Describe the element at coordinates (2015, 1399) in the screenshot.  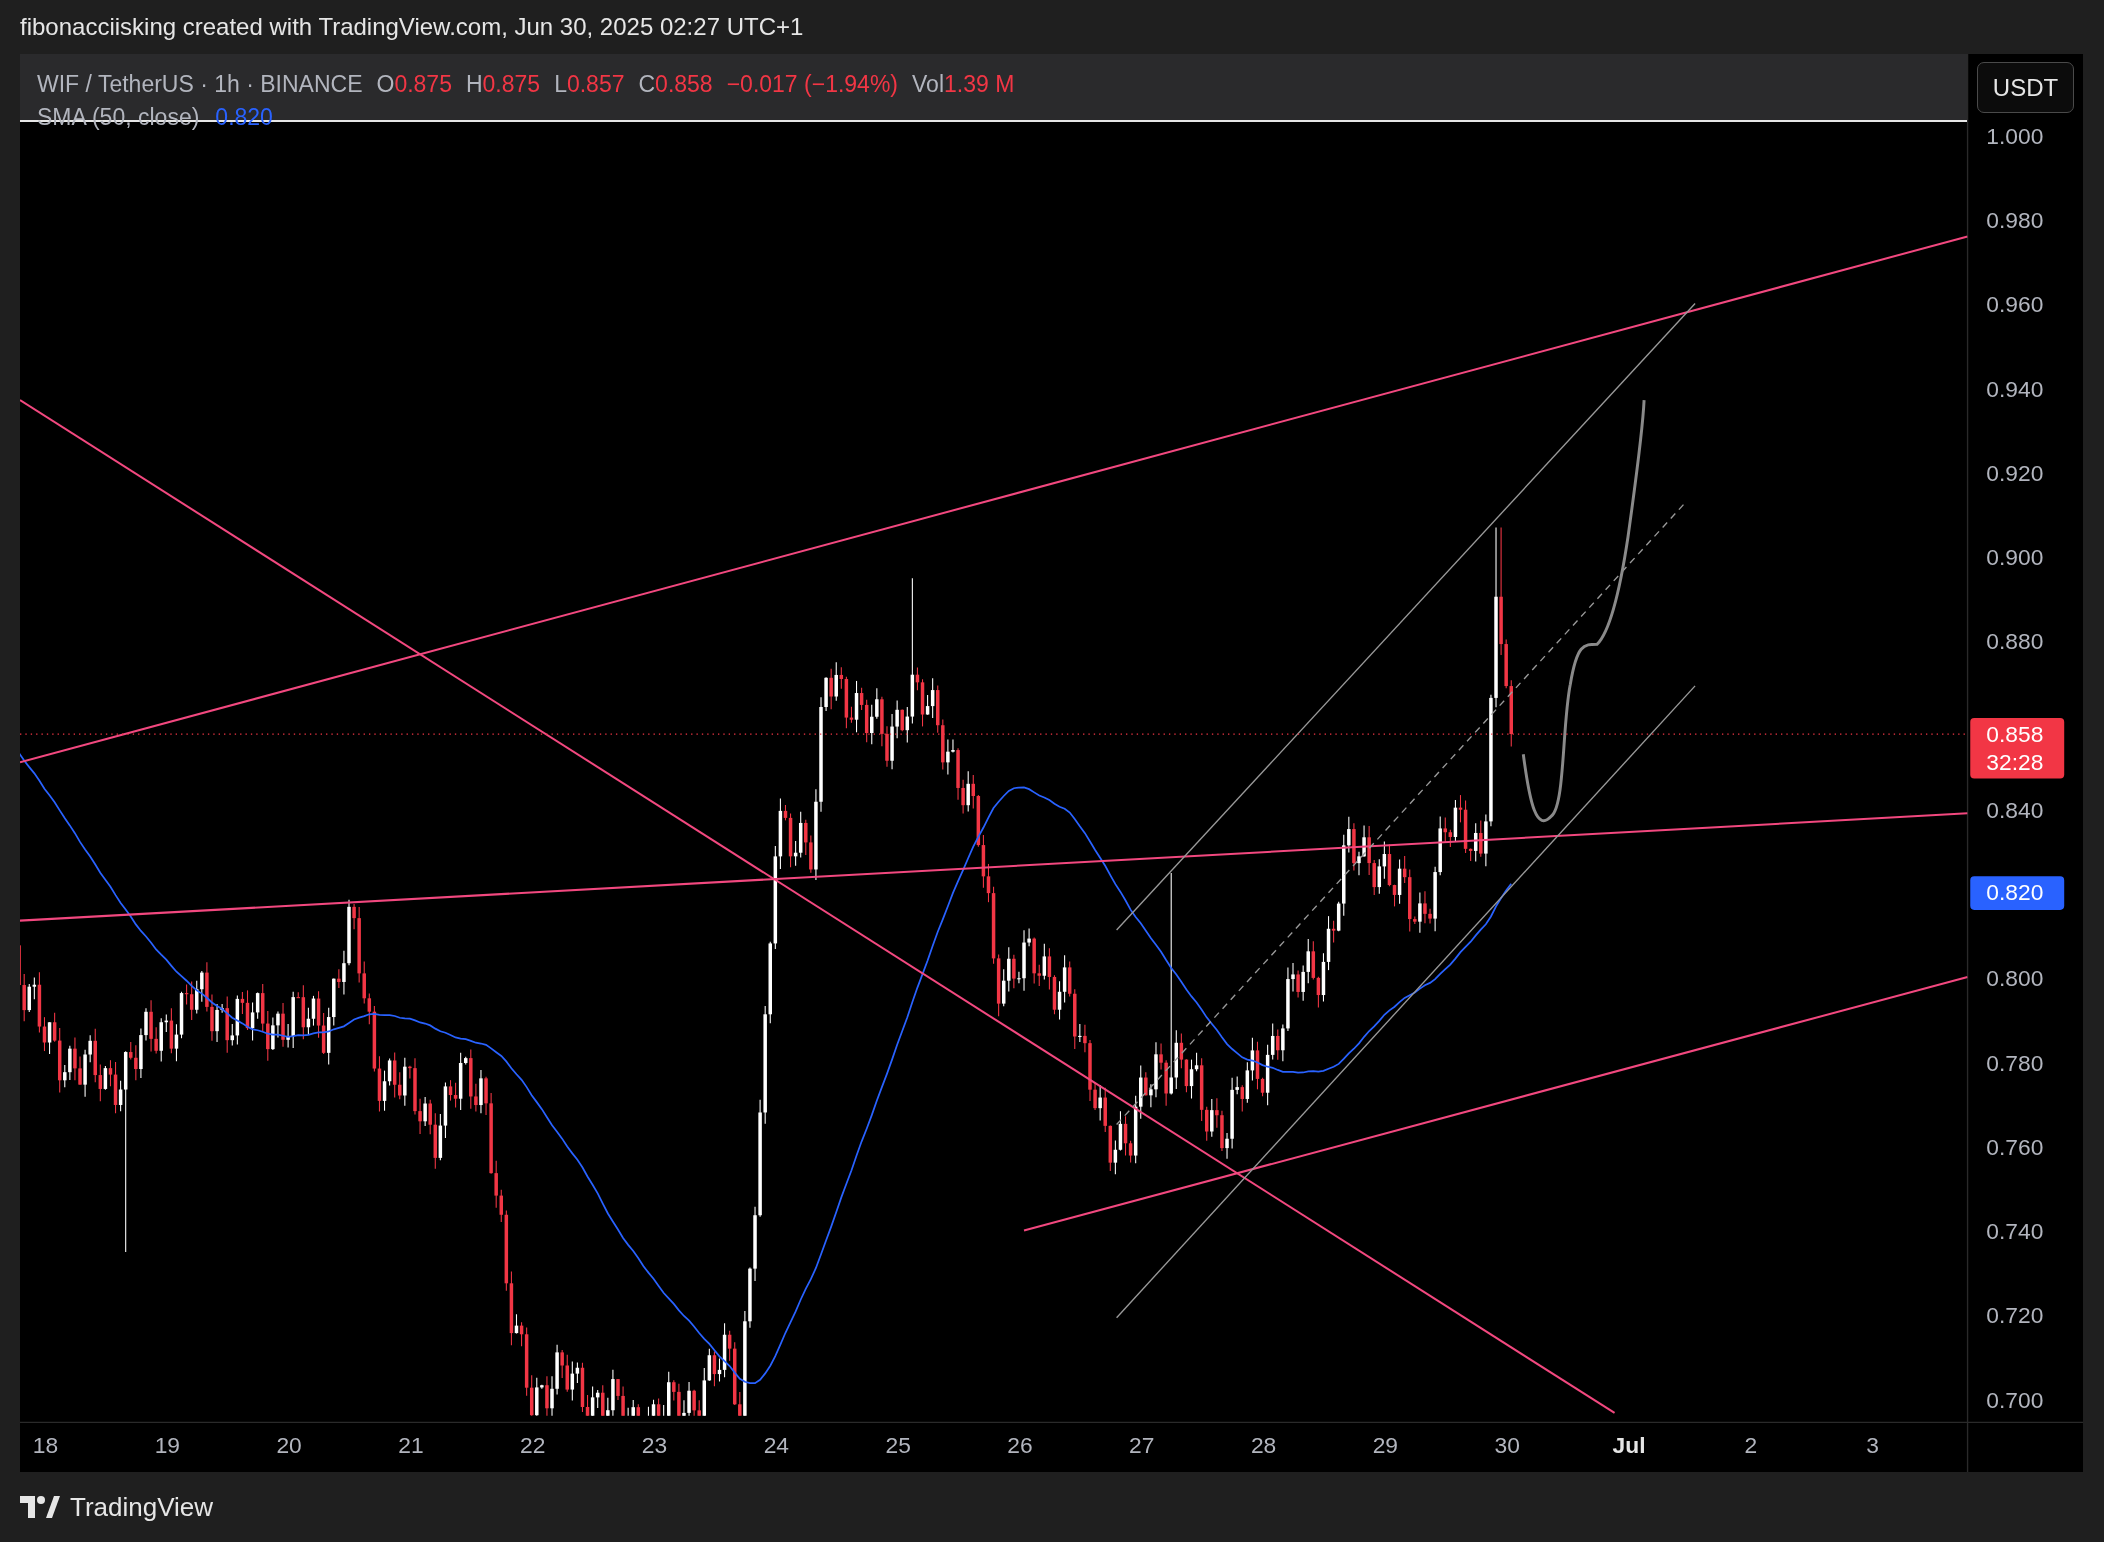
I see `price-tick-label: 0.700` at that location.